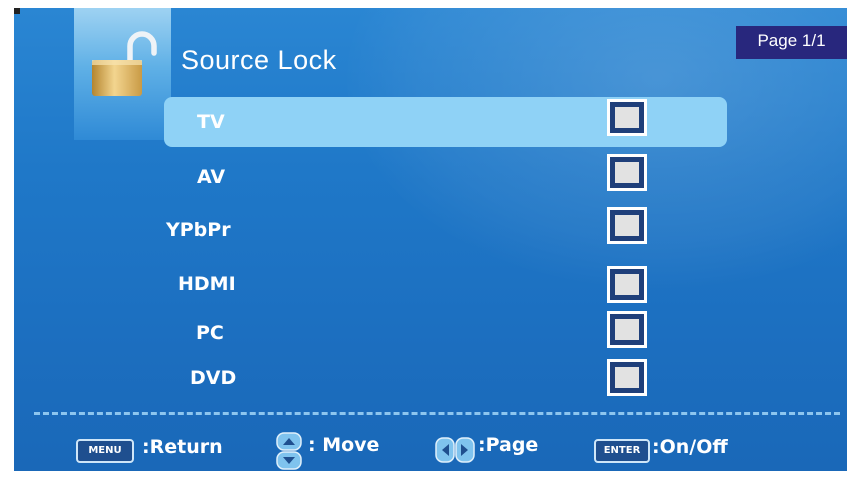 The width and height of the screenshot is (847, 479). I want to click on return-hint: :Return, so click(182, 447).